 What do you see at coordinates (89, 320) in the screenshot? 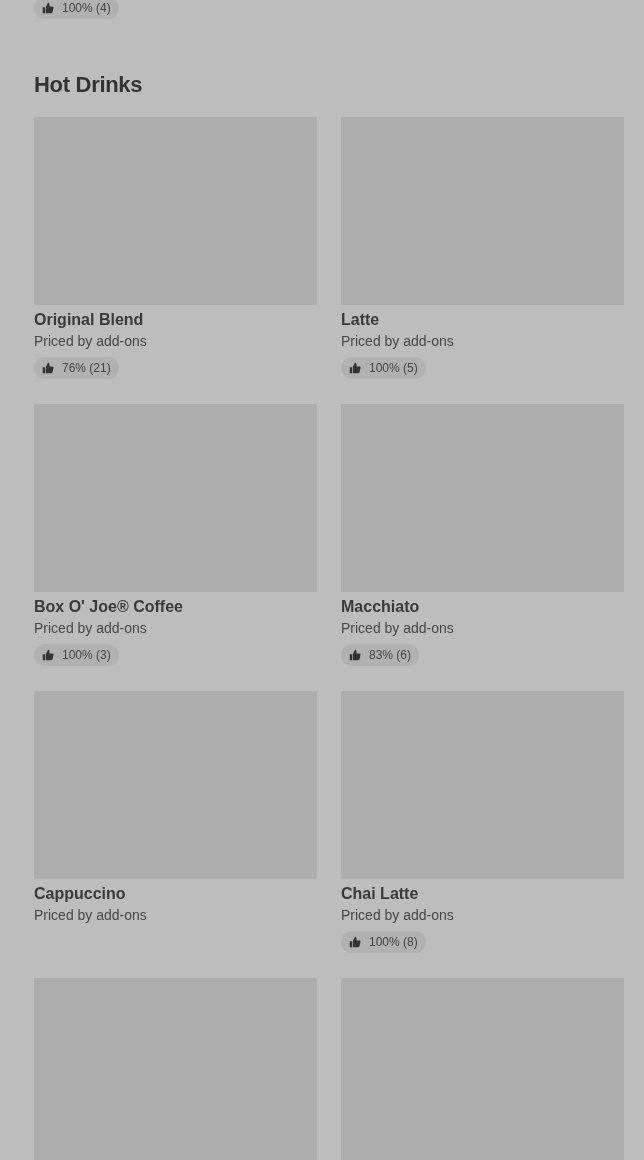
I see `product-name: Original Blend` at bounding box center [89, 320].